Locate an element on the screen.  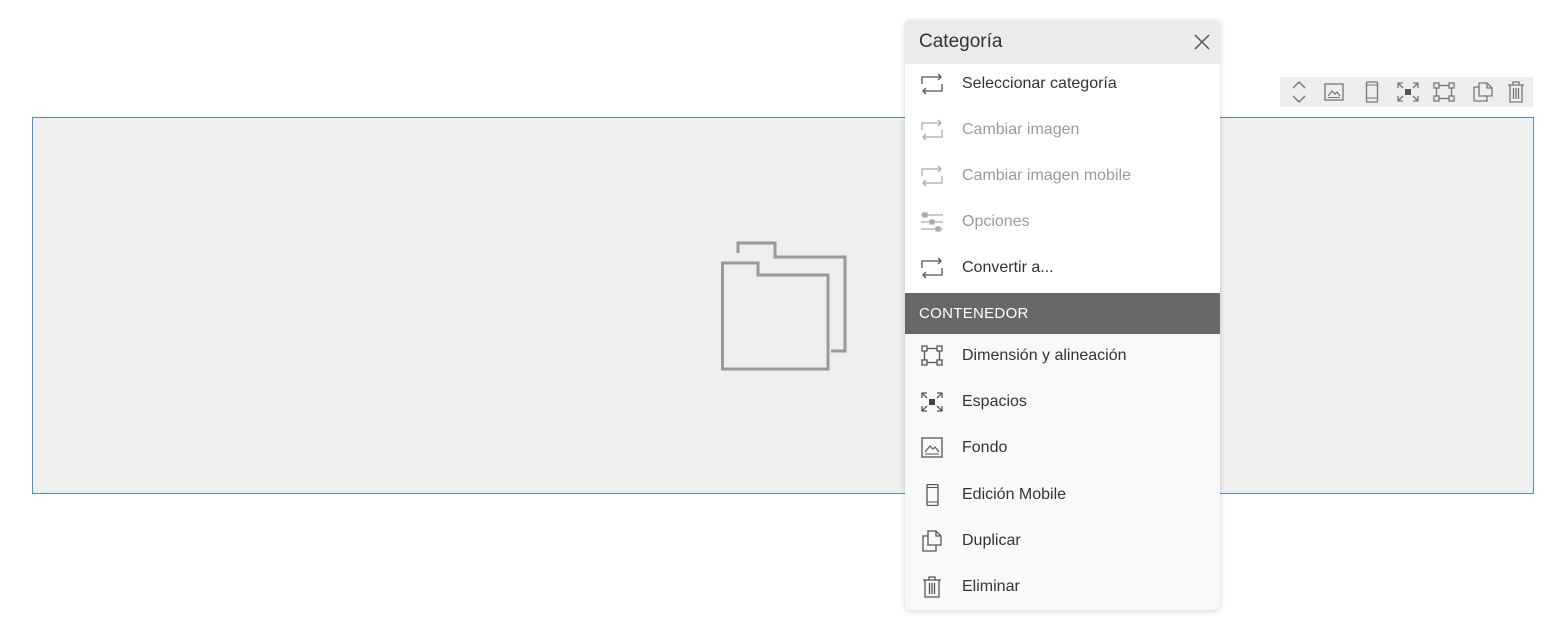
duplicate-button is located at coordinates (1483, 92).